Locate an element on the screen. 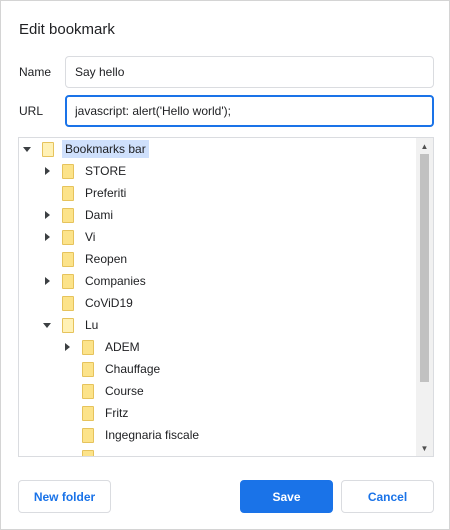 This screenshot has width=450, height=530. tree-node-label: Vi is located at coordinates (90, 237).